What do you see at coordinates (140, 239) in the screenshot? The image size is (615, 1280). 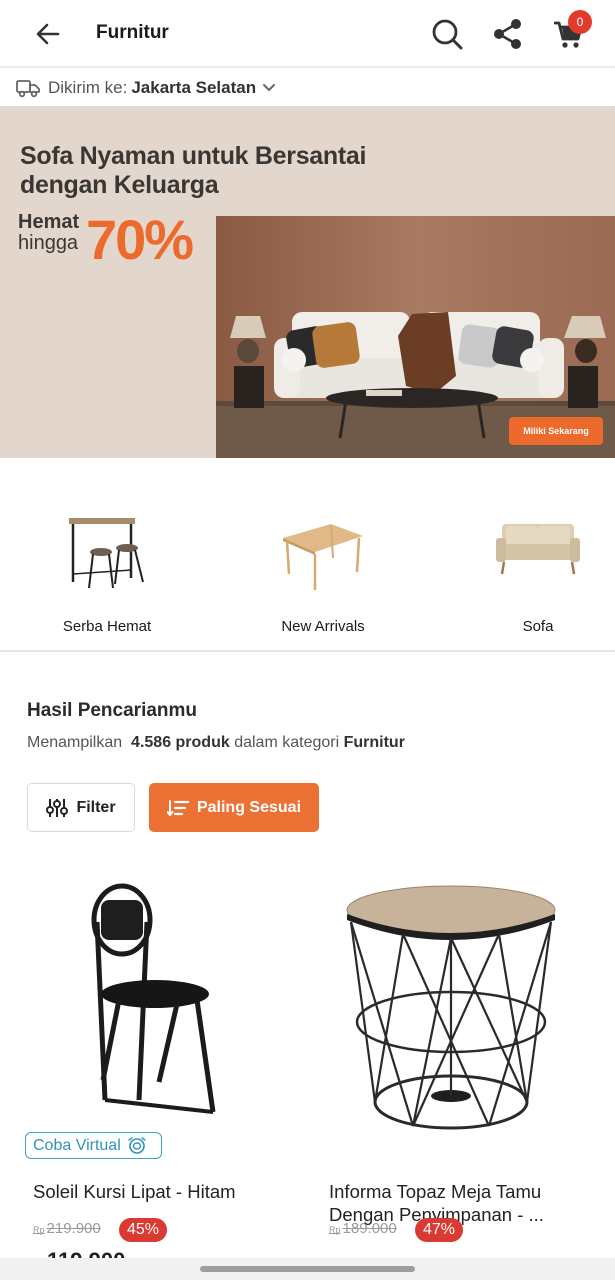 I see `banner-discount: 70%` at bounding box center [140, 239].